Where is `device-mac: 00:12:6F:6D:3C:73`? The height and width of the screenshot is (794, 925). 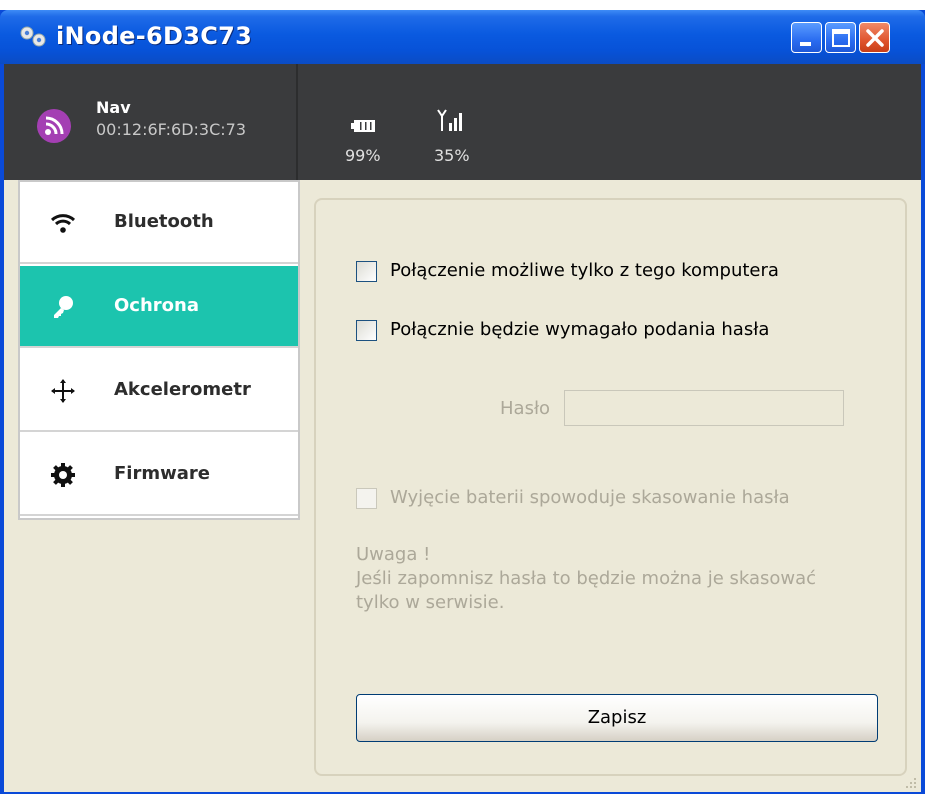 device-mac: 00:12:6F:6D:3C:73 is located at coordinates (171, 129).